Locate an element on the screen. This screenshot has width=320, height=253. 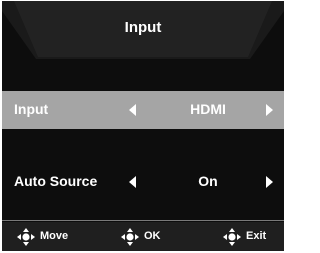
menu-row-auto-source: Auto Source On is located at coordinates (143, 182).